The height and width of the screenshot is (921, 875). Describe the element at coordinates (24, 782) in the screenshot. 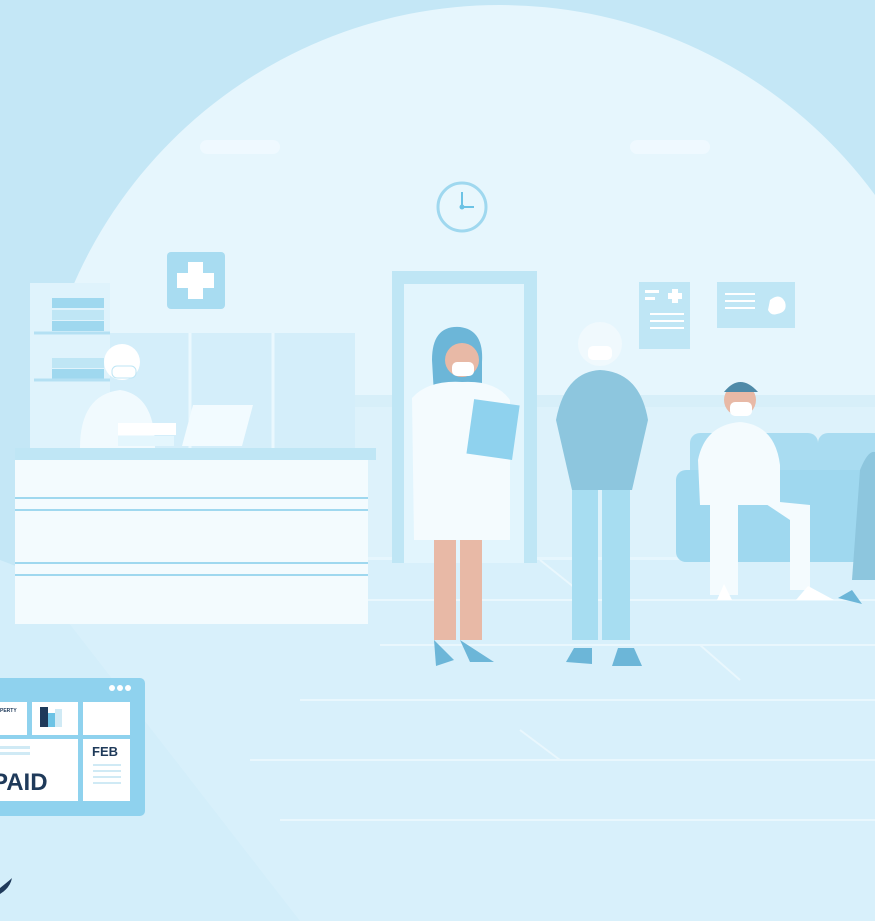

I see `status-paid: PAID` at that location.